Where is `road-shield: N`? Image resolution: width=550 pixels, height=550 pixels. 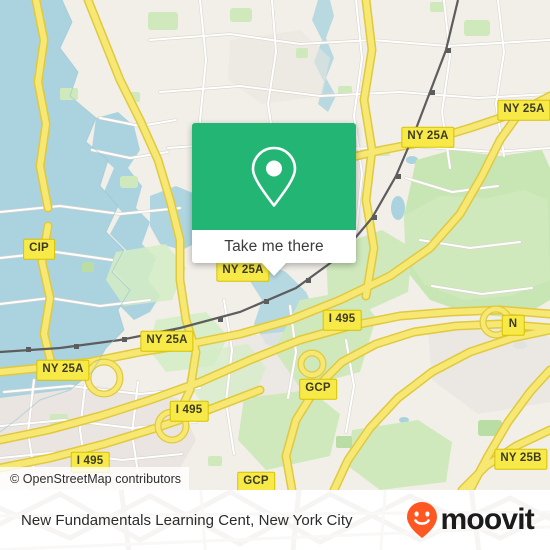 road-shield: N is located at coordinates (513, 325).